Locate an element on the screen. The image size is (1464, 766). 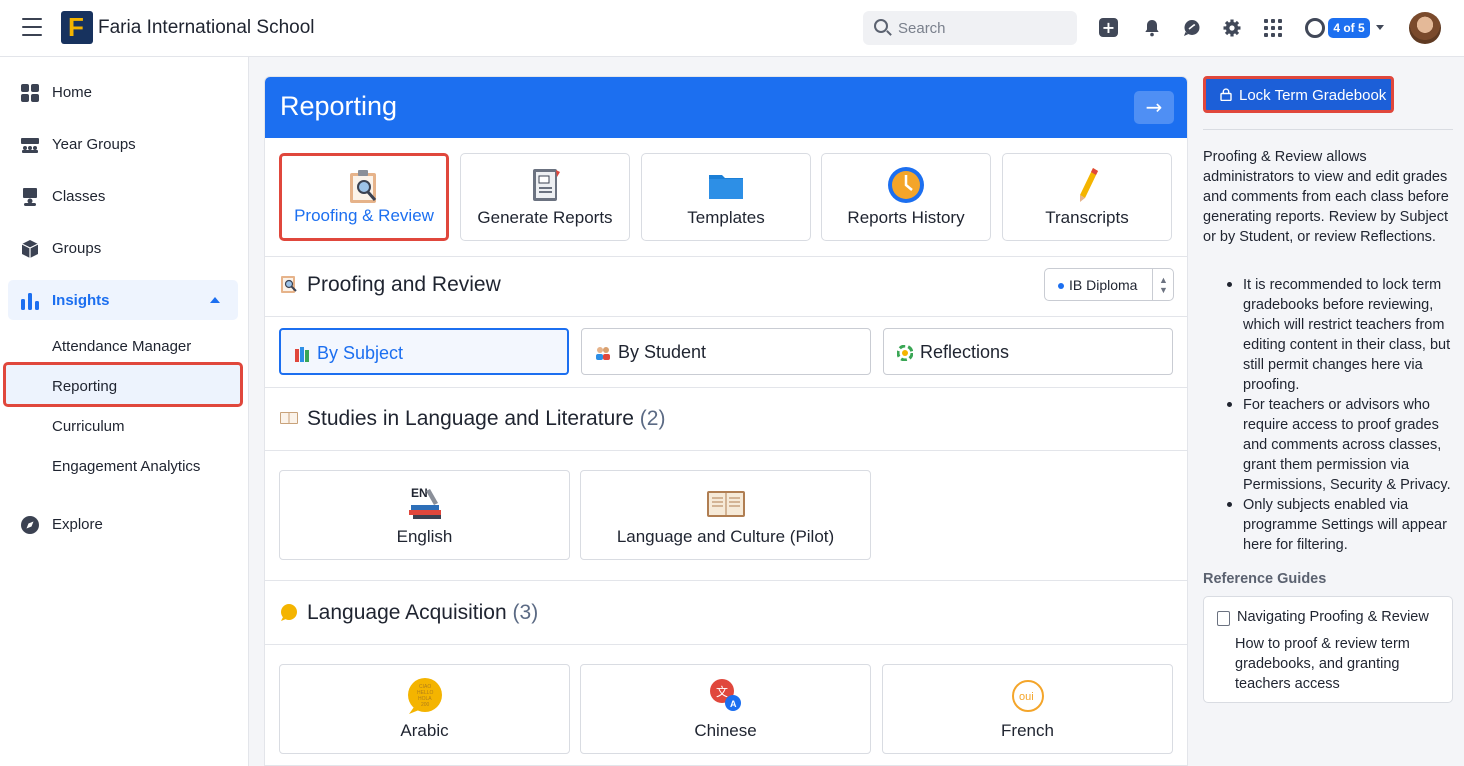
arrow-right-icon: → is located at coordinates (1154, 107).